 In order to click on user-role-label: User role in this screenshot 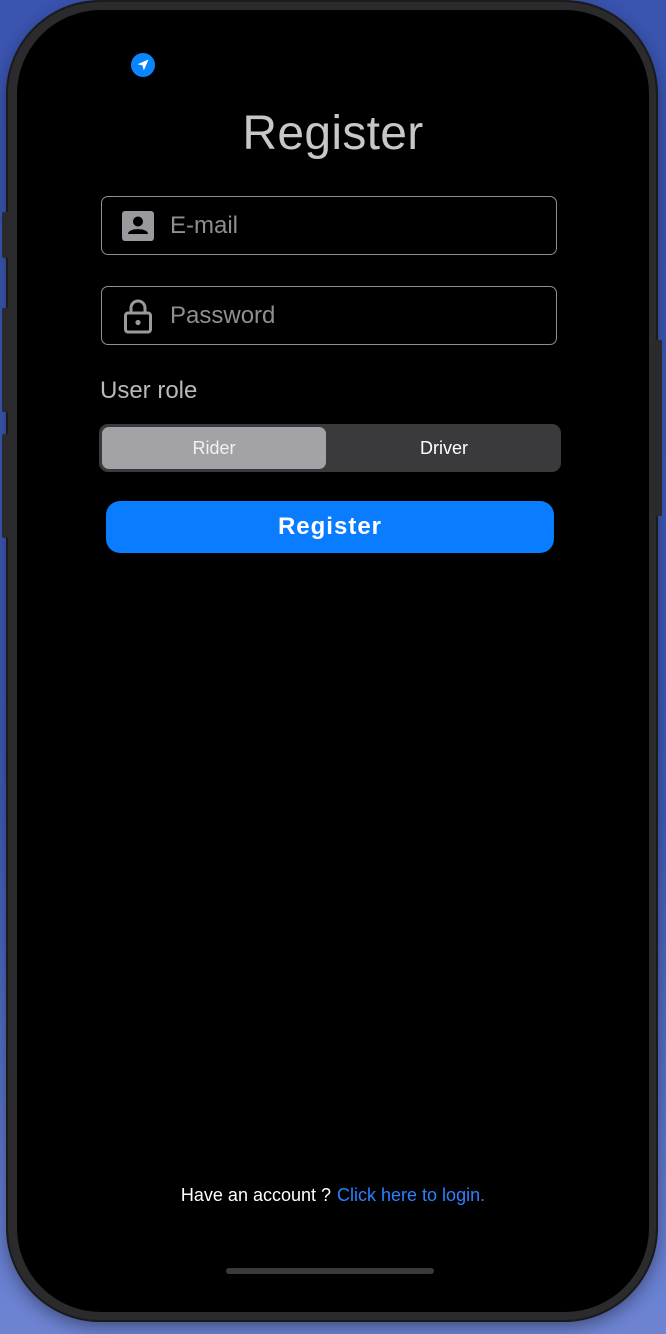, I will do `click(149, 390)`.